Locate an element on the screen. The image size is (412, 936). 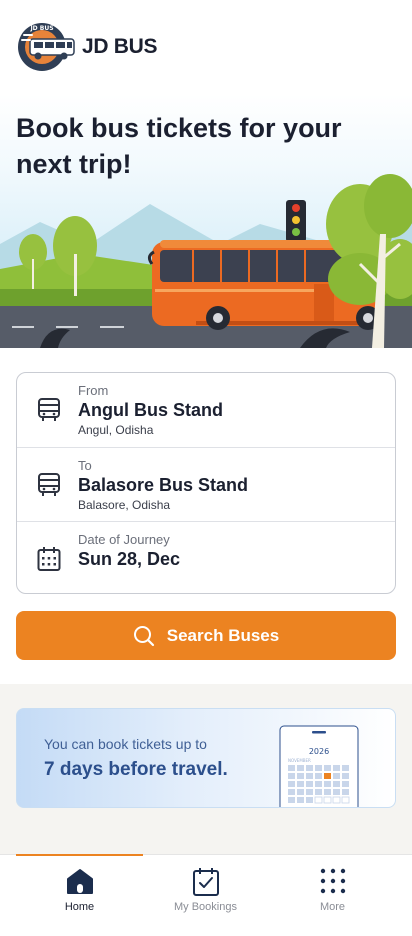
nav-my-bookings: My Bookings is located at coordinates (205, 895).